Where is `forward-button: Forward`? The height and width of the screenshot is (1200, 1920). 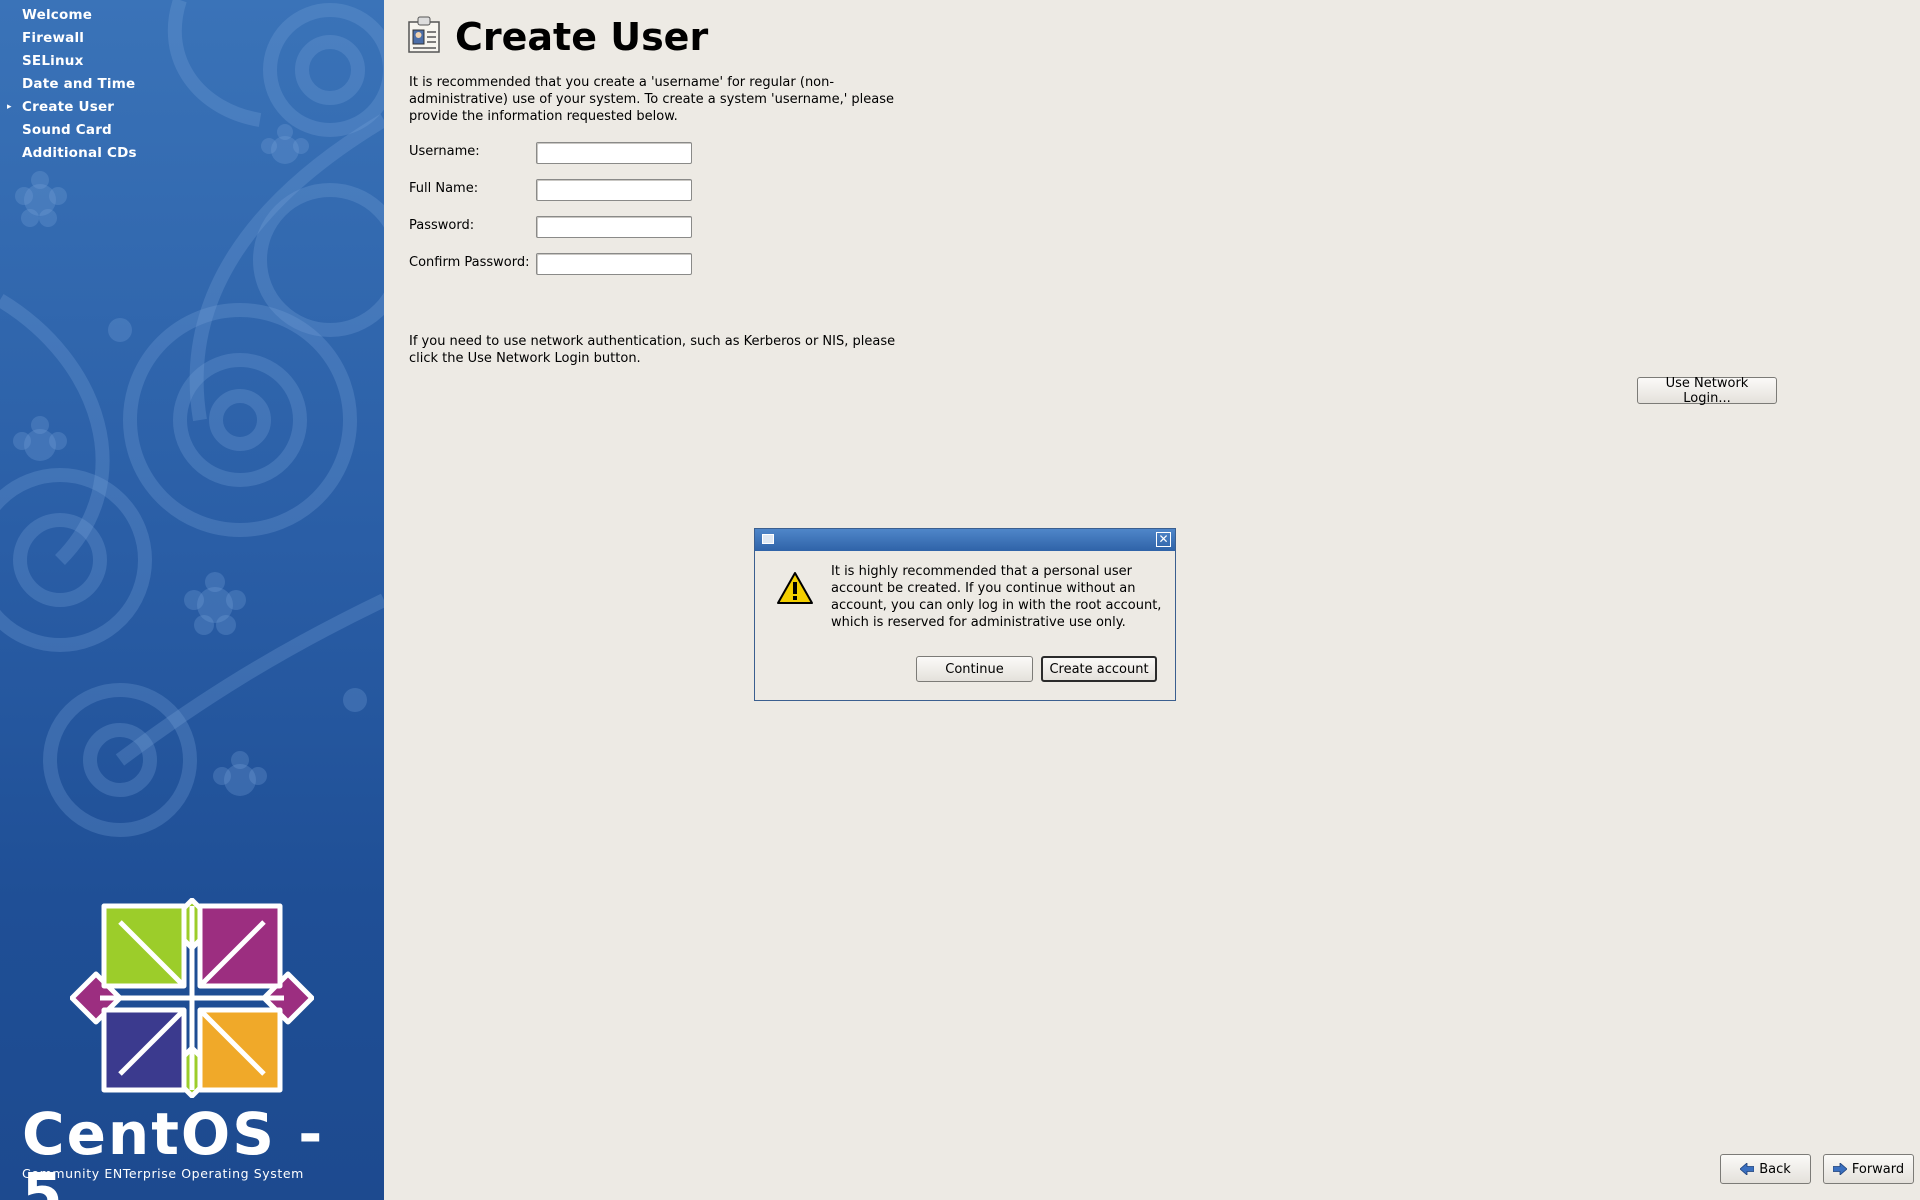
forward-button: Forward is located at coordinates (1868, 1169).